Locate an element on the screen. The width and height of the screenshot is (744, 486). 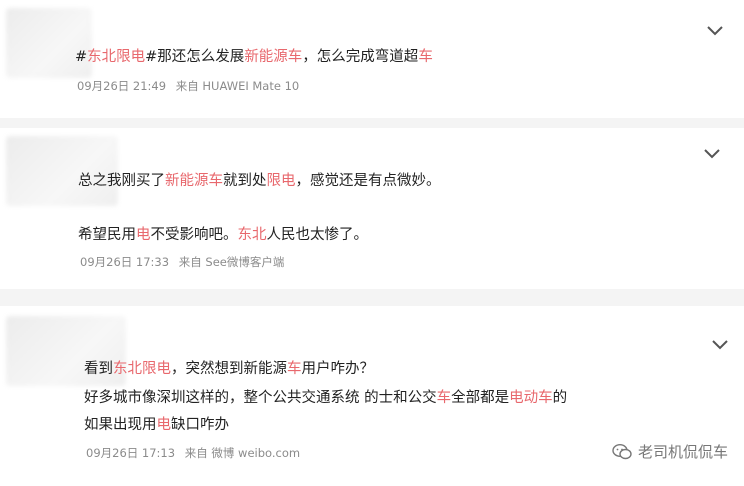
text-segment: 好多城市像深圳这样的，整个公共交通系统 的士和公交 is located at coordinates (260, 398).